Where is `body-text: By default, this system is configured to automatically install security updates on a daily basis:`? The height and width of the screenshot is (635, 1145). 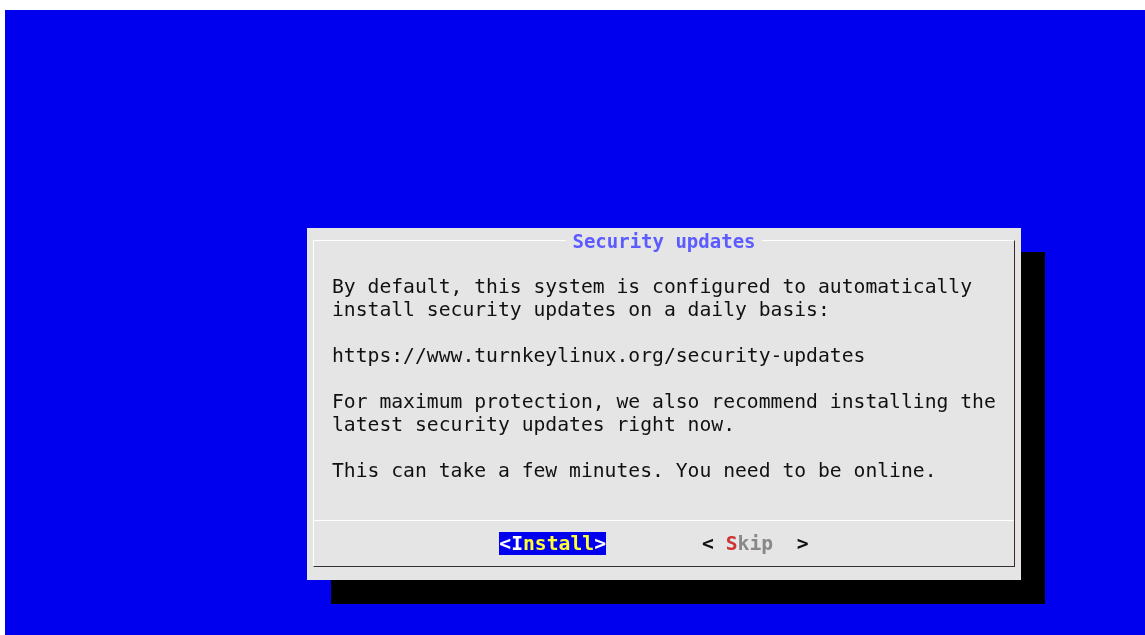 body-text: By default, this system is configured to automatically install security updates on a daily basis: is located at coordinates (653, 298).